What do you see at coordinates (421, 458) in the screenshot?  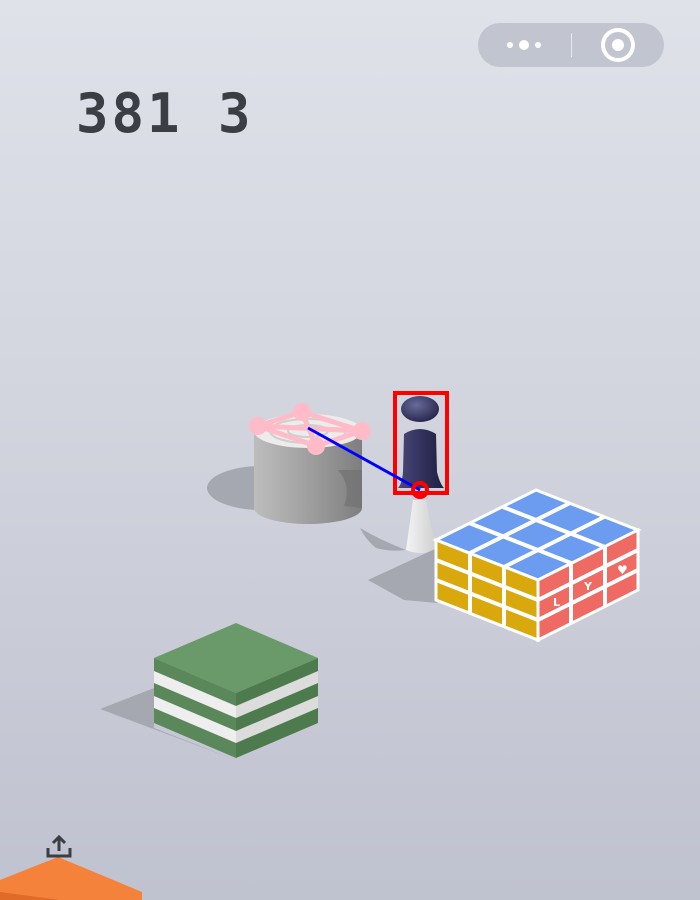 I see `player-body` at bounding box center [421, 458].